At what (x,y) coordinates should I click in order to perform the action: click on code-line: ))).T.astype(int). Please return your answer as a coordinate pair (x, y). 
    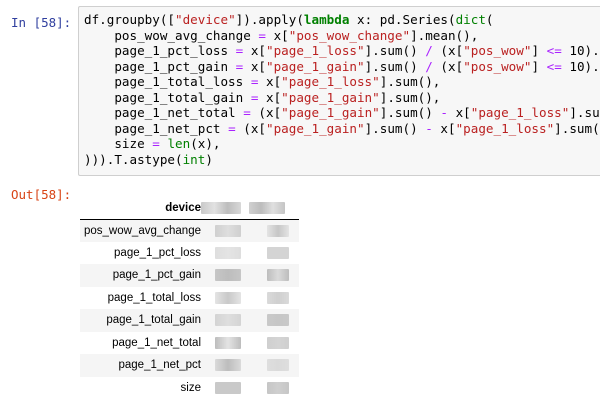
    Looking at the image, I should click on (342, 160).